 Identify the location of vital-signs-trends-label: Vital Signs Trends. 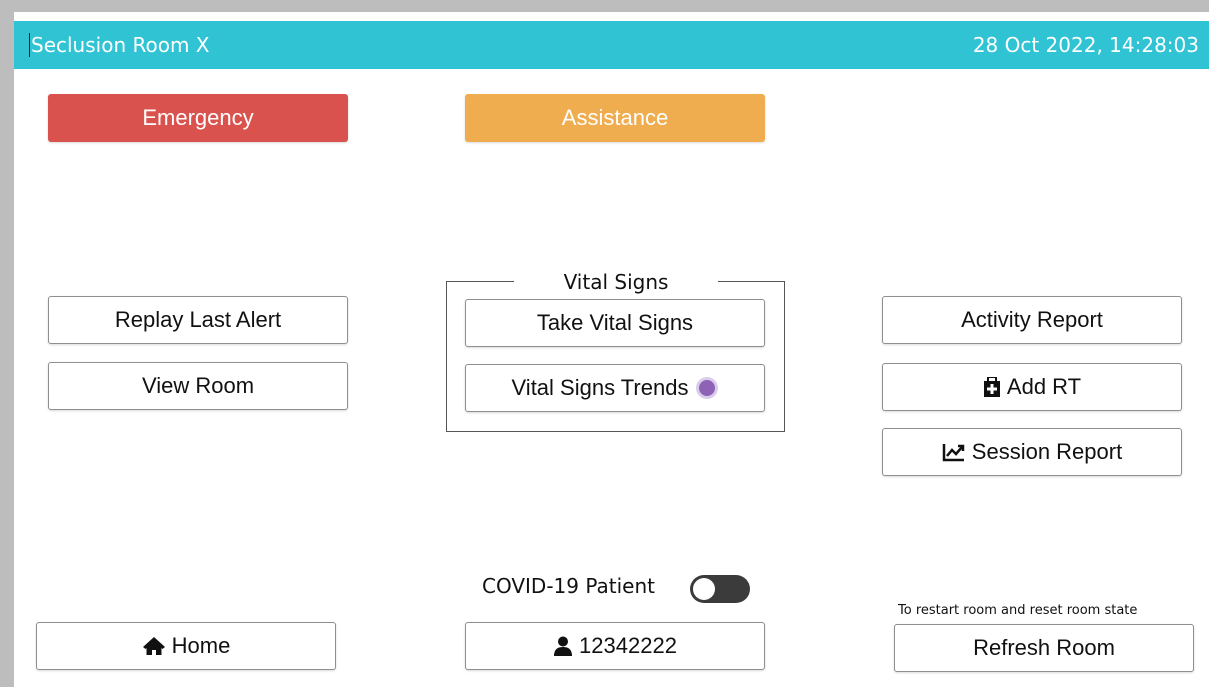
(600, 387).